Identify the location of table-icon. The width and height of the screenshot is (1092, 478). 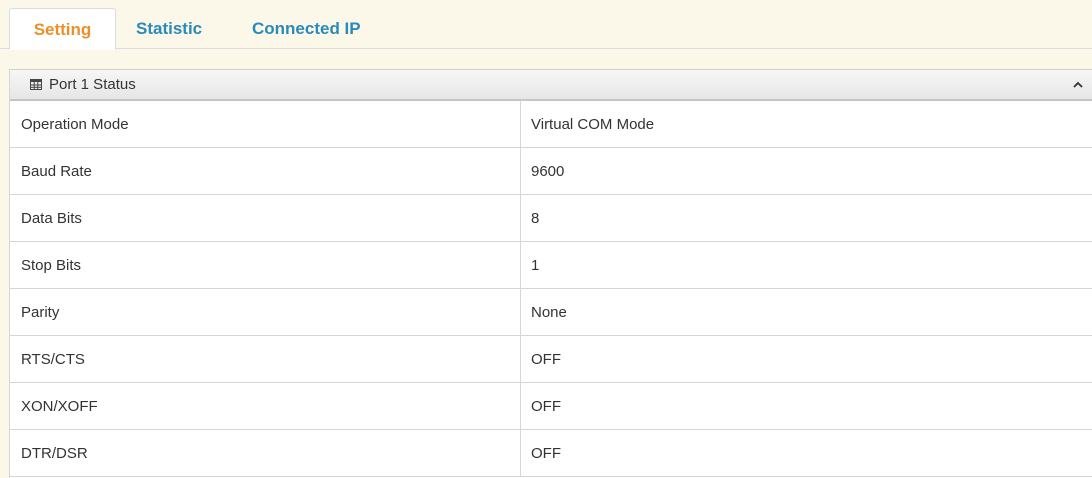
(36, 84).